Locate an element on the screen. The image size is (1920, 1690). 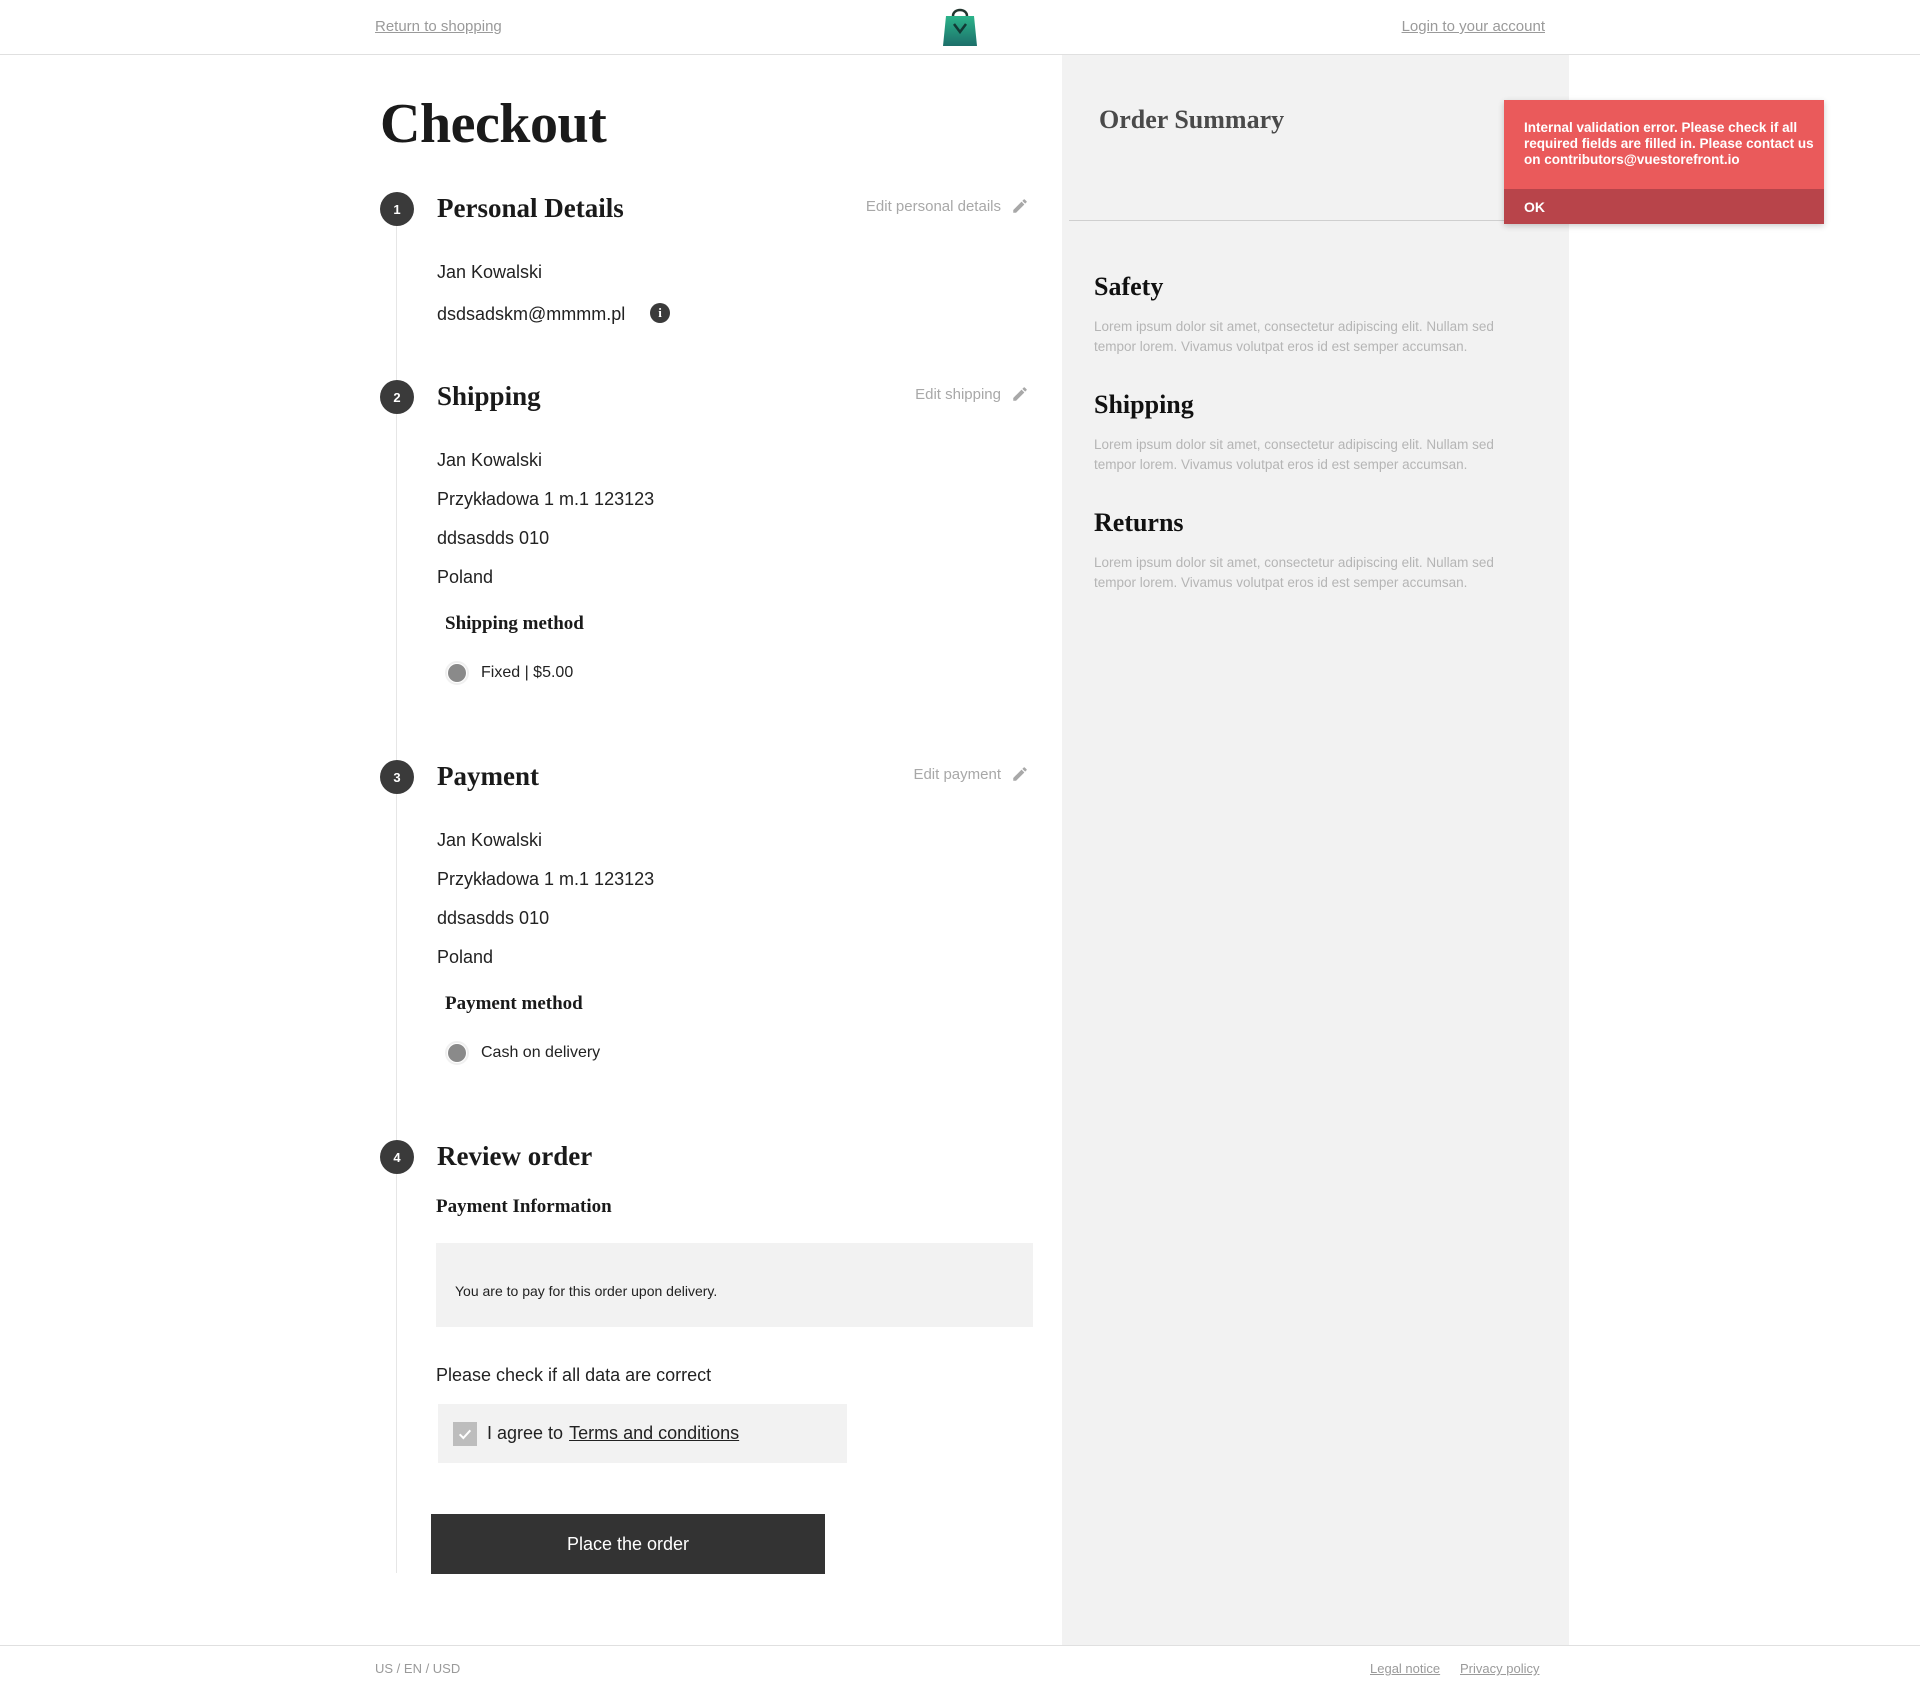
edit-payment-label: Edit payment is located at coordinates (957, 774).